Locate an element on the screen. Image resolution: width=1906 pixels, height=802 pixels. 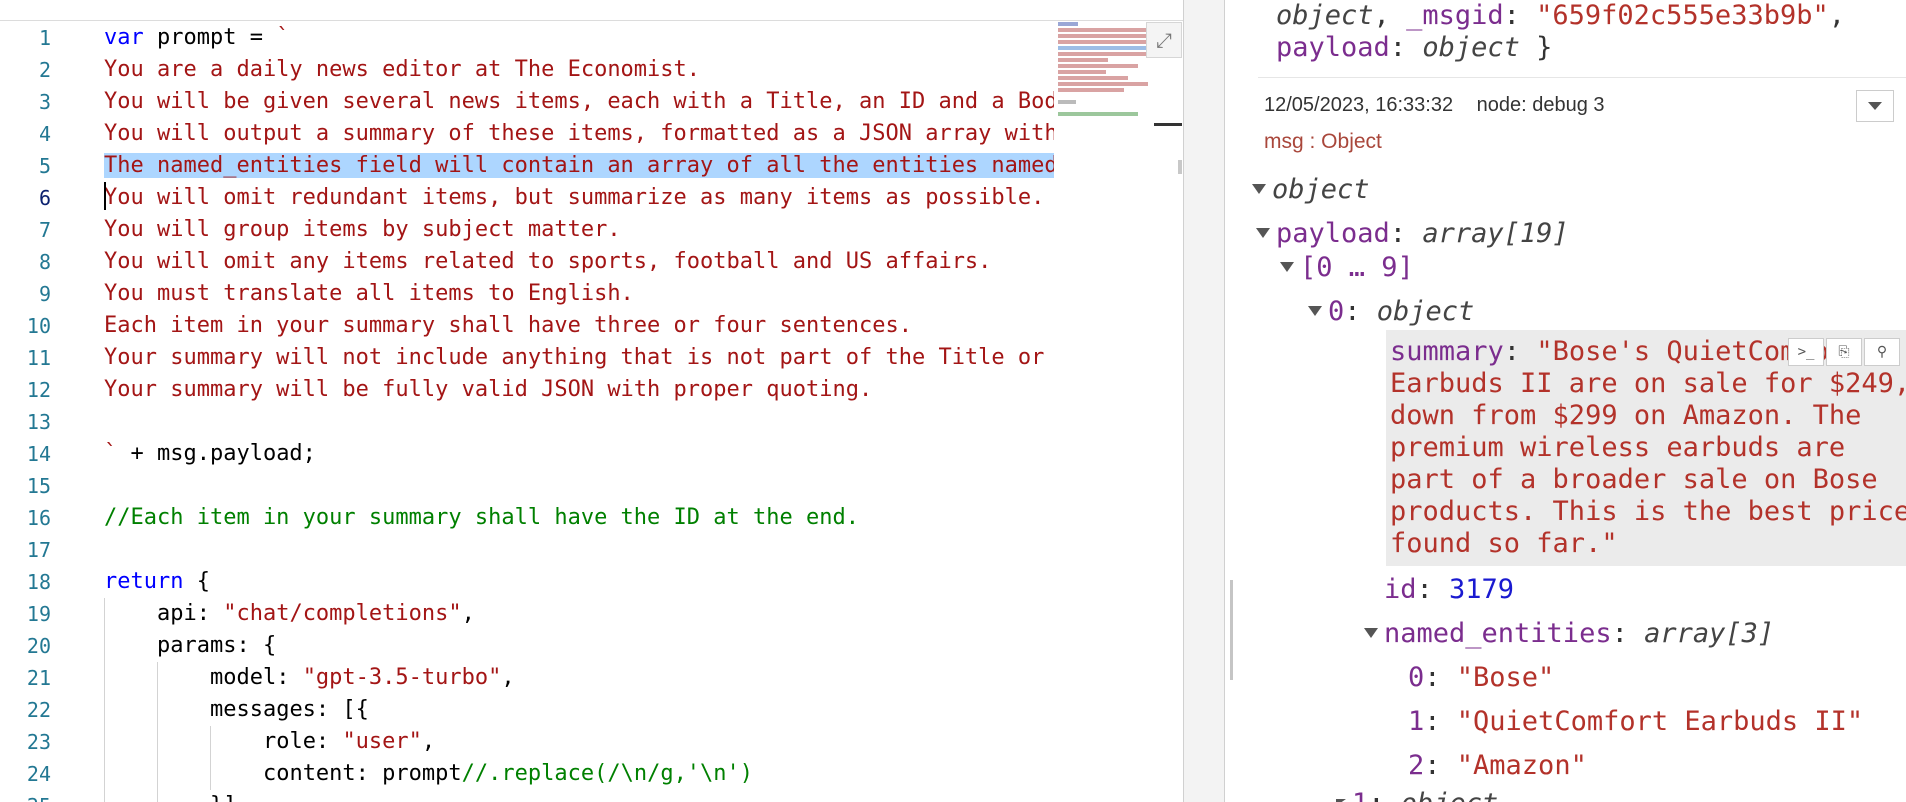
code-minimap is located at coordinates (1108, 77).